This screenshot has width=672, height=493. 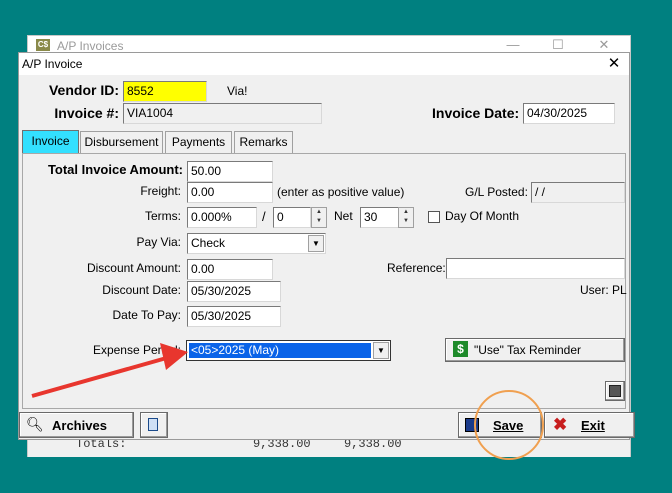 What do you see at coordinates (174, 356) in the screenshot?
I see `annotation-arrow-head` at bounding box center [174, 356].